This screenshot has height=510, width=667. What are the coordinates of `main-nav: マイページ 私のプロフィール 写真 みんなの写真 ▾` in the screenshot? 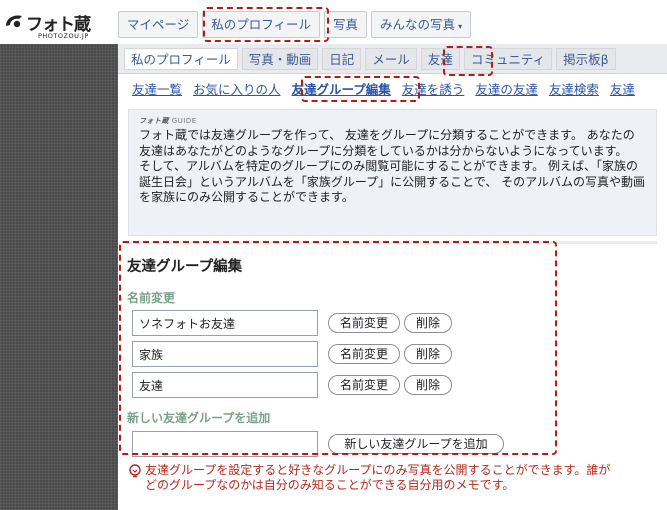 It's located at (295, 24).